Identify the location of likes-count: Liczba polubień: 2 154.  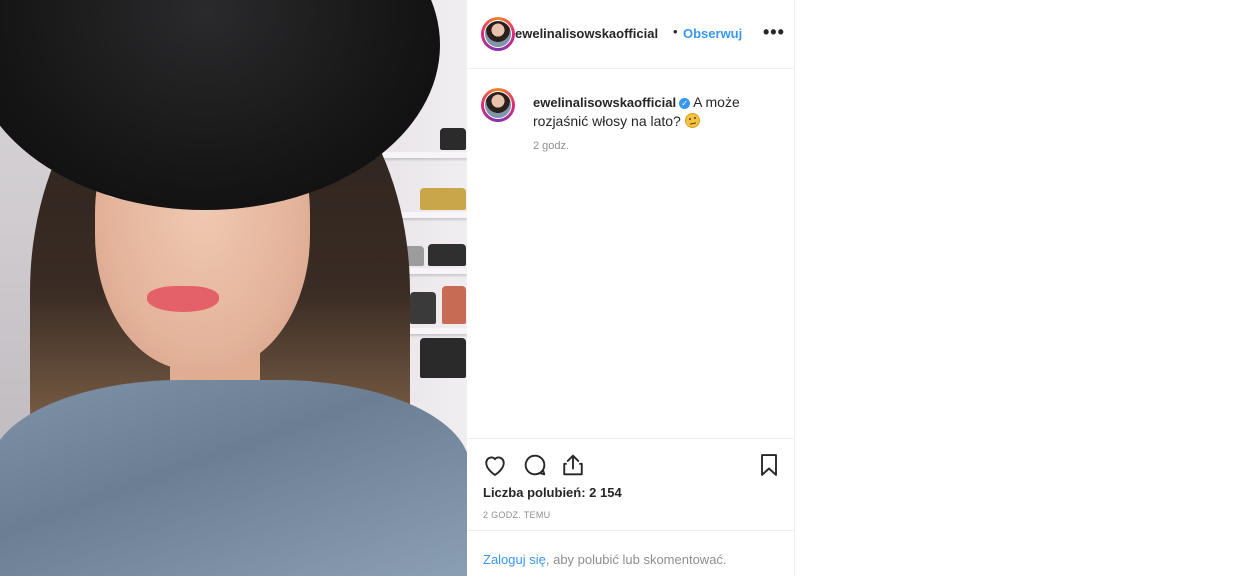
(552, 492).